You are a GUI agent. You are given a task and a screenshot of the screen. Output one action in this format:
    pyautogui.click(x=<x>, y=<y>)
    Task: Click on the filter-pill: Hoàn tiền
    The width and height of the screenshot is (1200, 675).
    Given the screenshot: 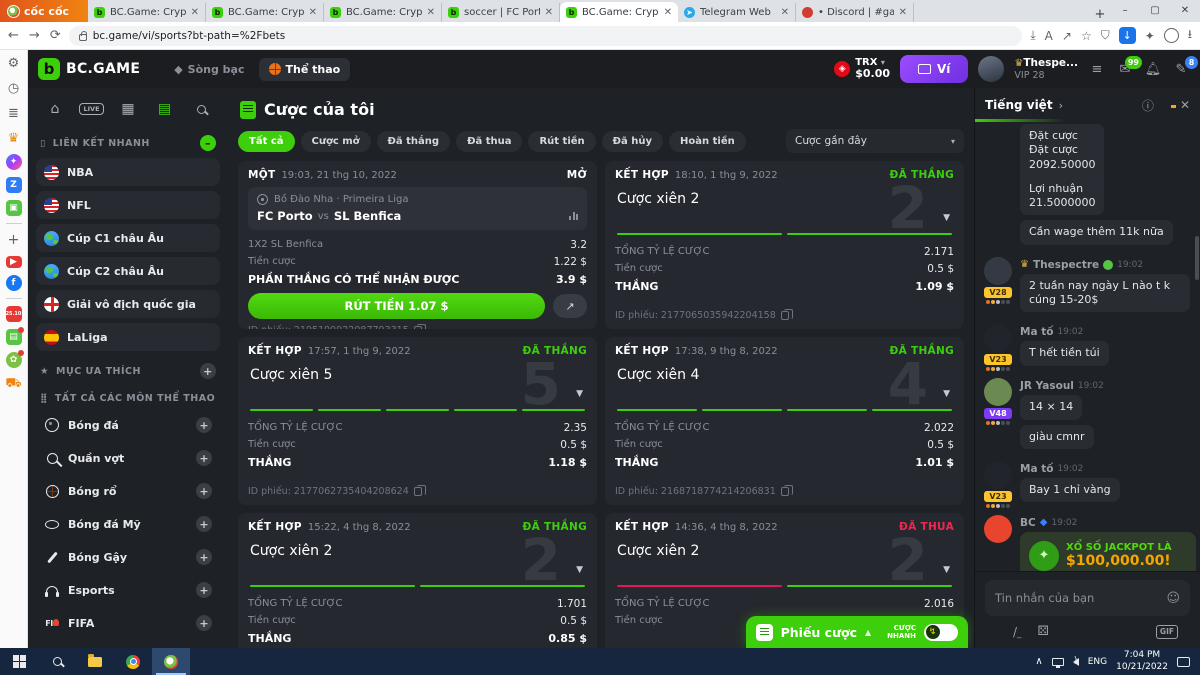 What is the action you would take?
    pyautogui.click(x=707, y=141)
    